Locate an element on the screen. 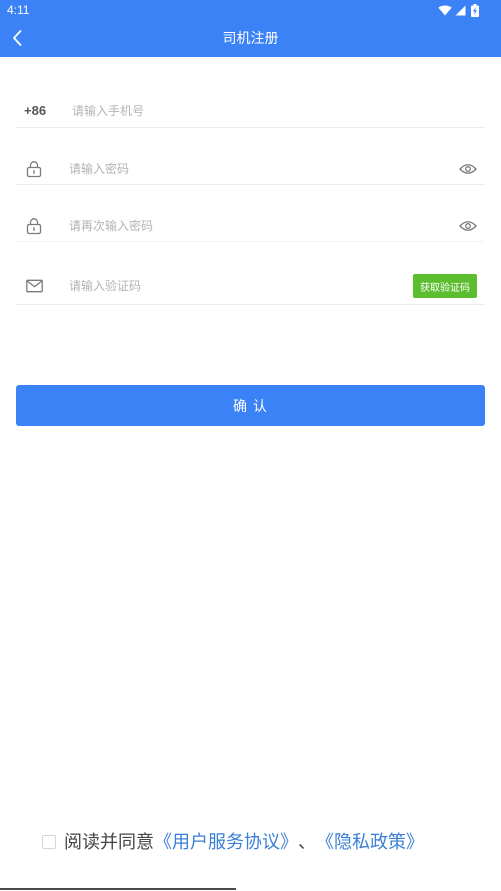  phone-input is located at coordinates (262, 111).